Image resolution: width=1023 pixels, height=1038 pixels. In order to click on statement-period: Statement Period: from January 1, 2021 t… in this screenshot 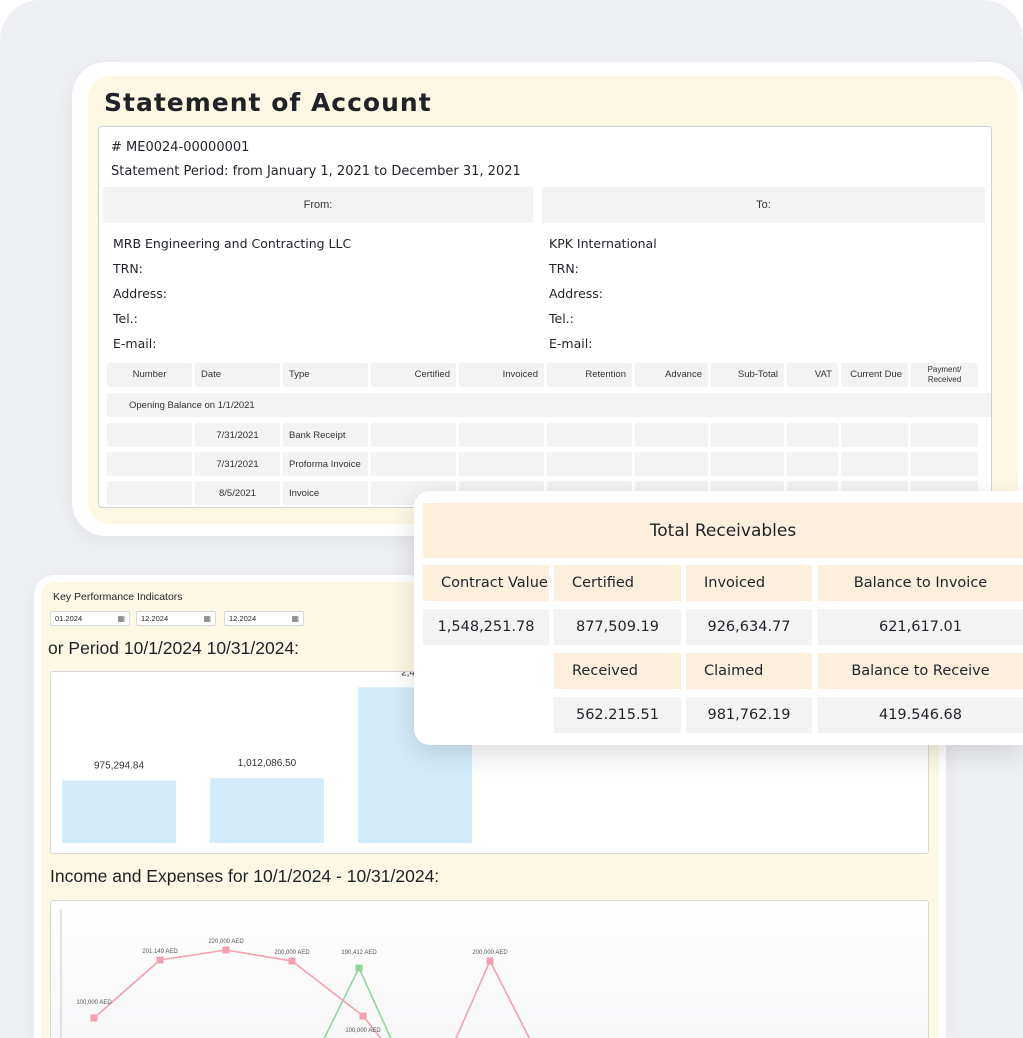, I will do `click(316, 171)`.